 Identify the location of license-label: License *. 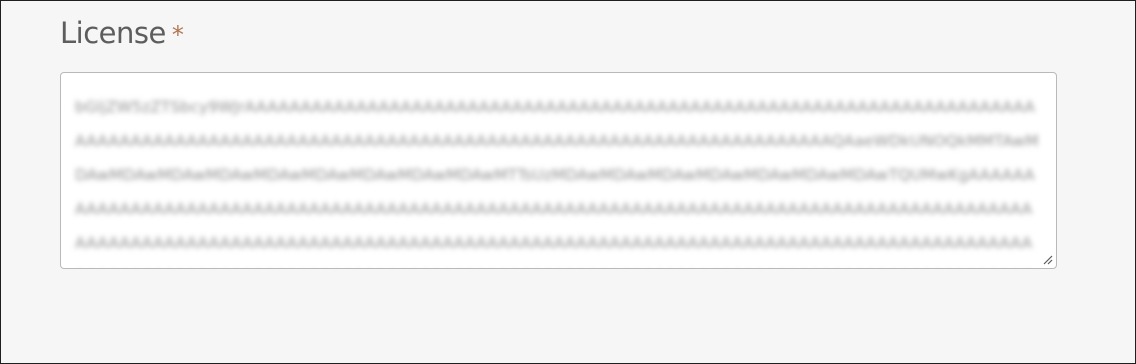
(122, 33).